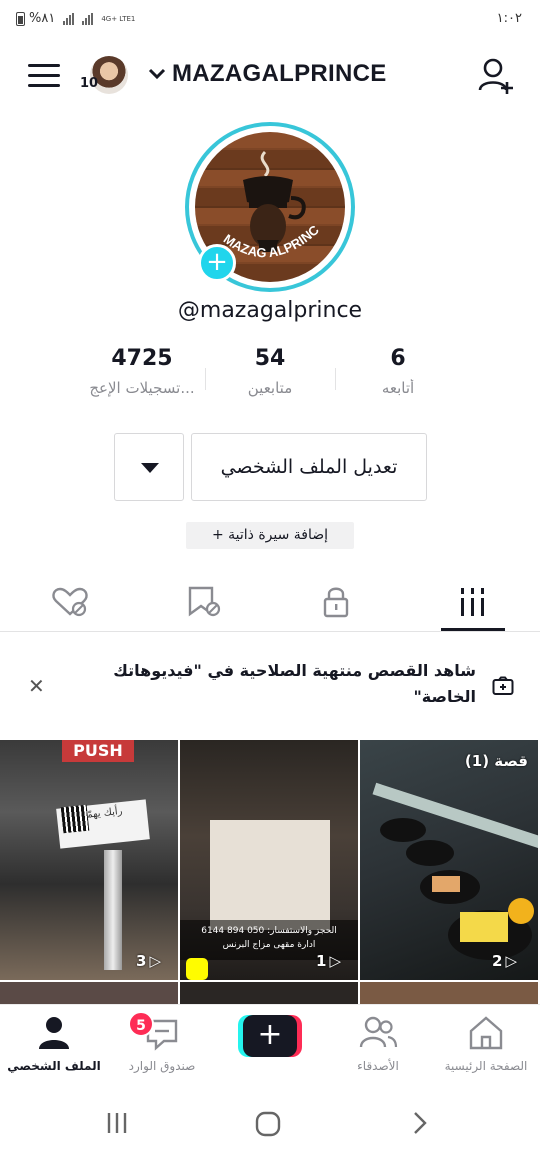  I want to click on account-name: MAZAGALPRINCE, so click(279, 73).